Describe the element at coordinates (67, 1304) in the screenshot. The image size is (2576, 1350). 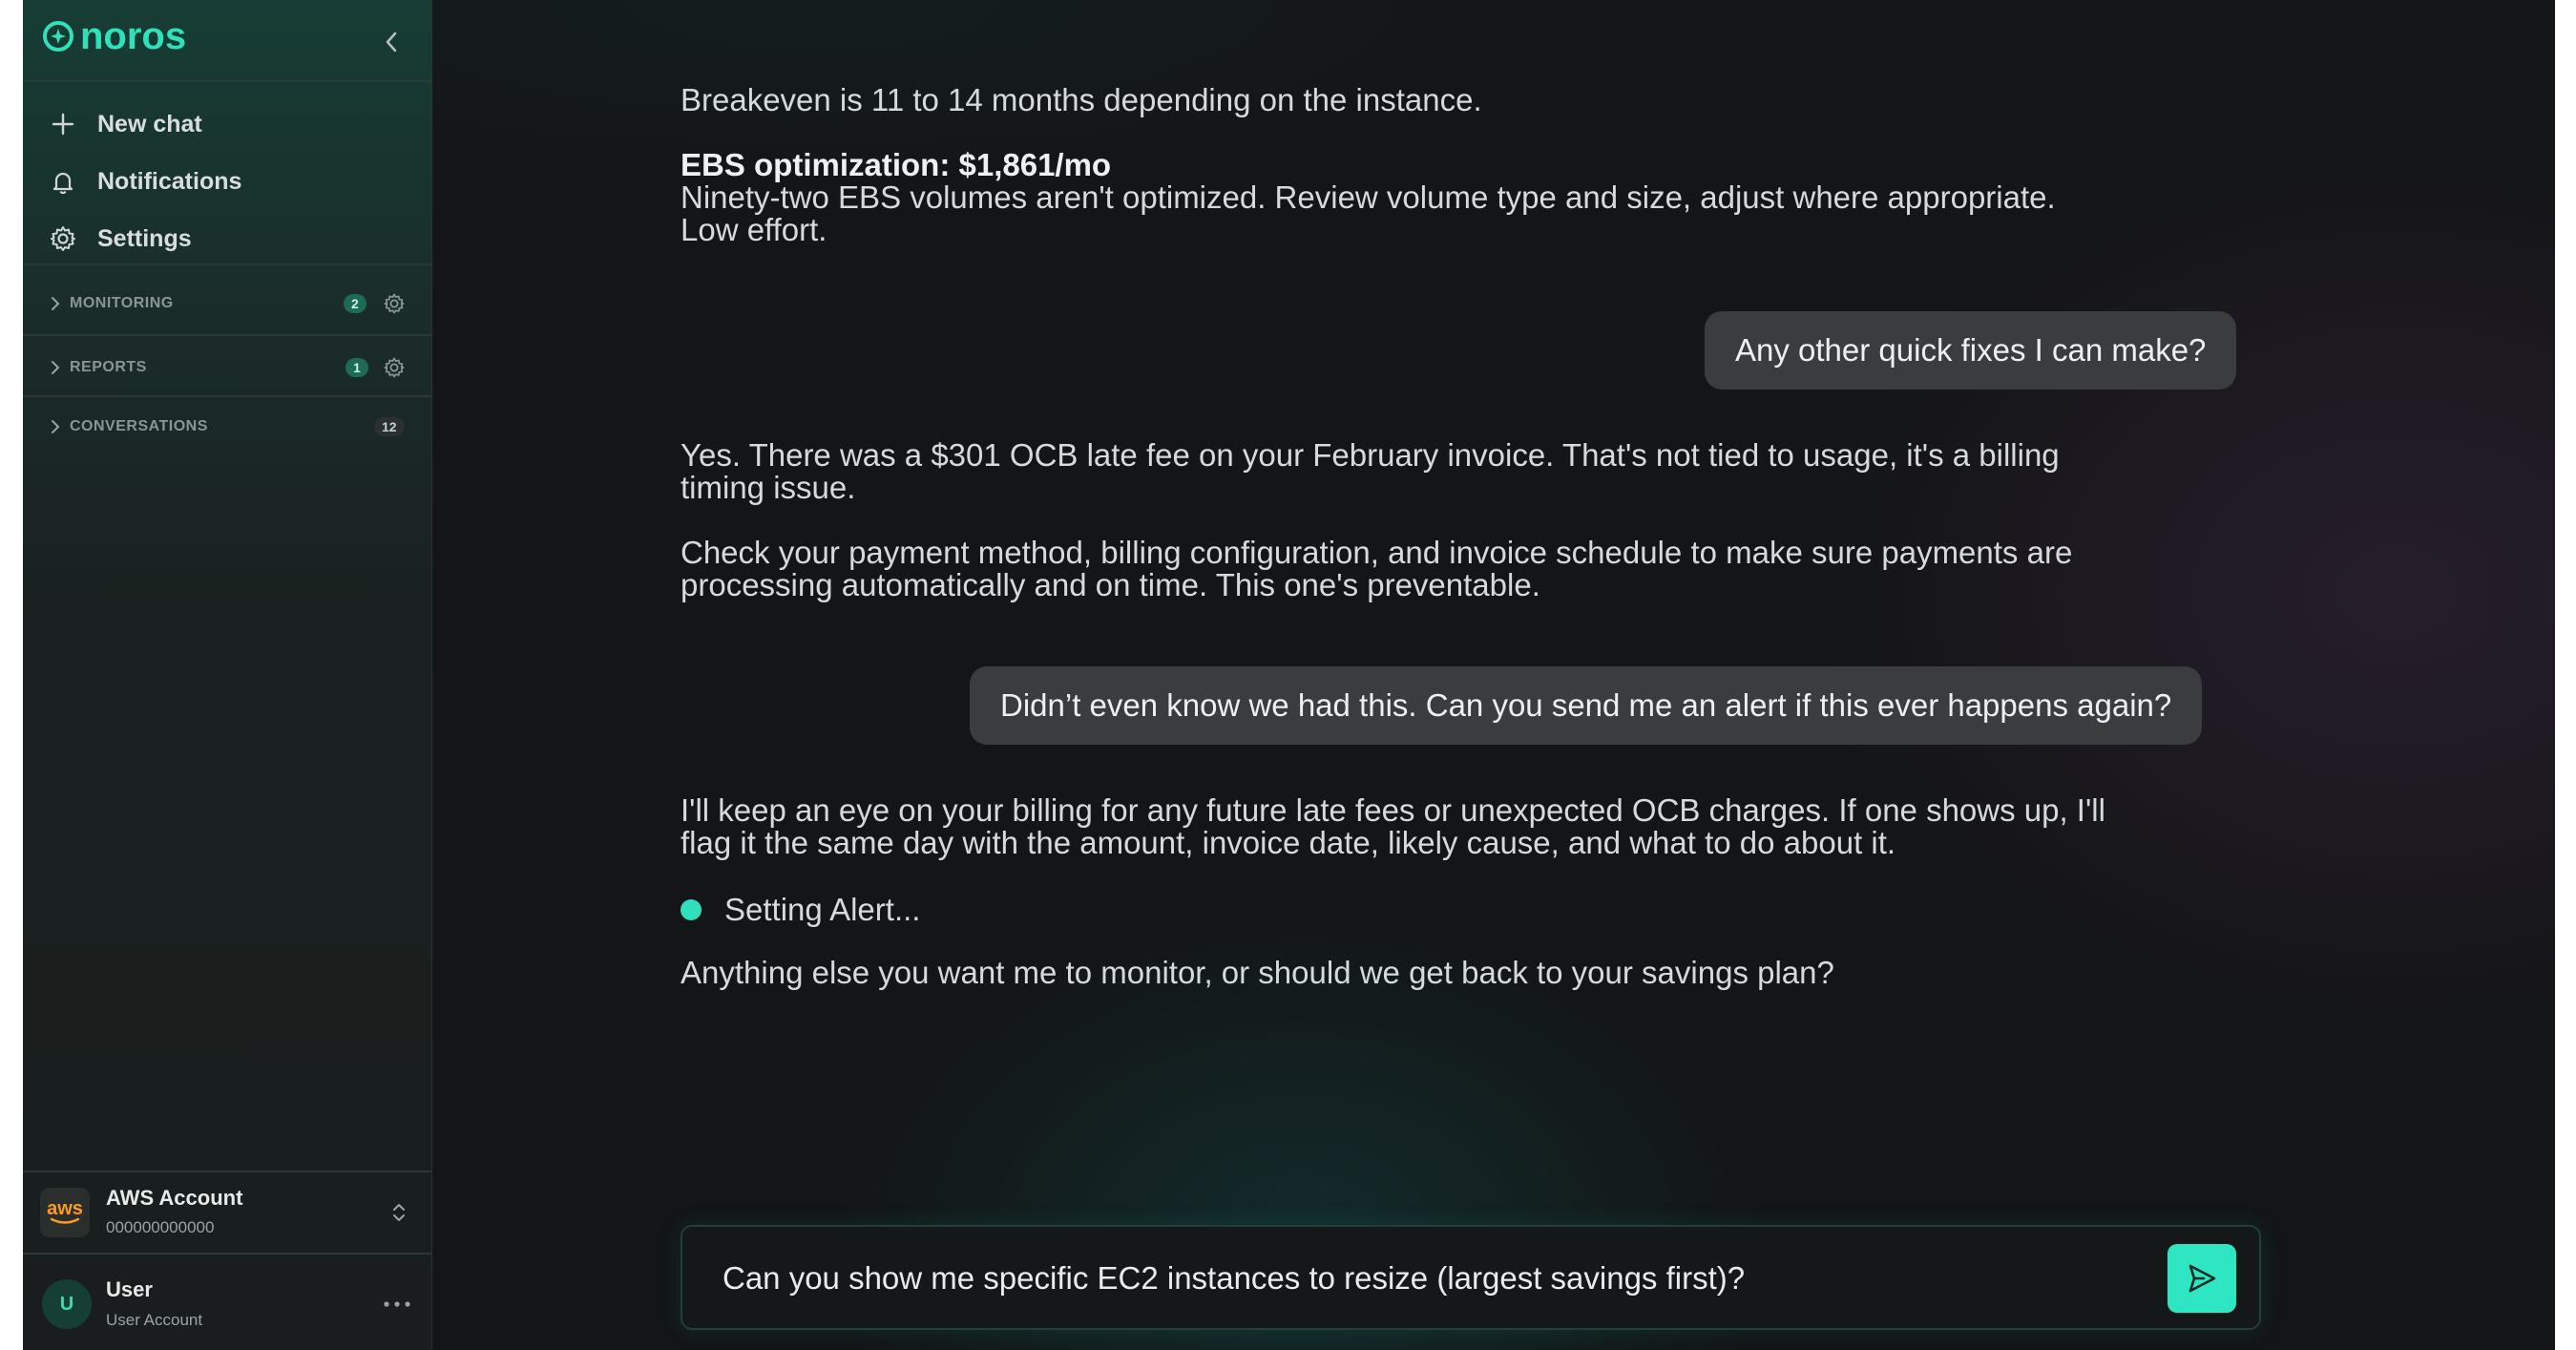
I see `avatar: U` at that location.